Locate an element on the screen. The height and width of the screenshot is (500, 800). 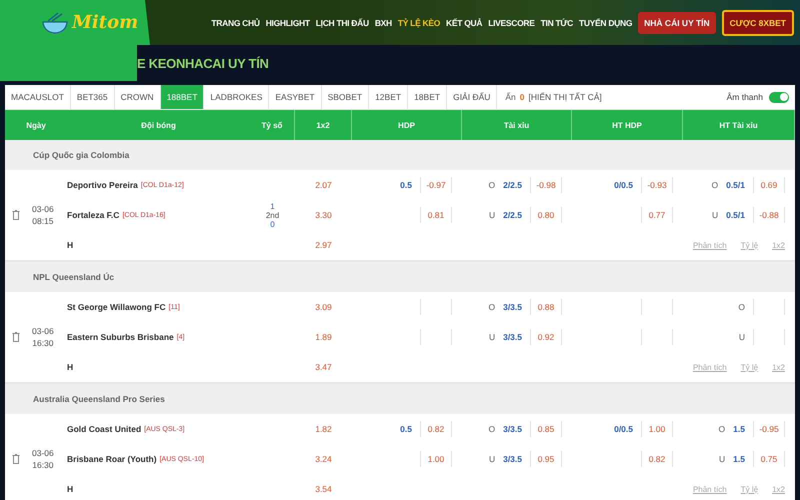
show-all-link: [HIỂN THỊ TẤT CẢ] is located at coordinates (565, 97).